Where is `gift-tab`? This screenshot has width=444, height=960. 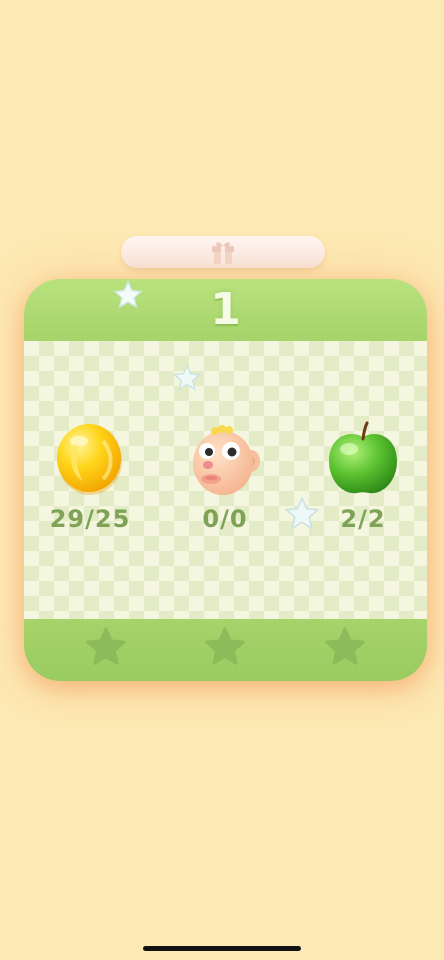 gift-tab is located at coordinates (223, 252).